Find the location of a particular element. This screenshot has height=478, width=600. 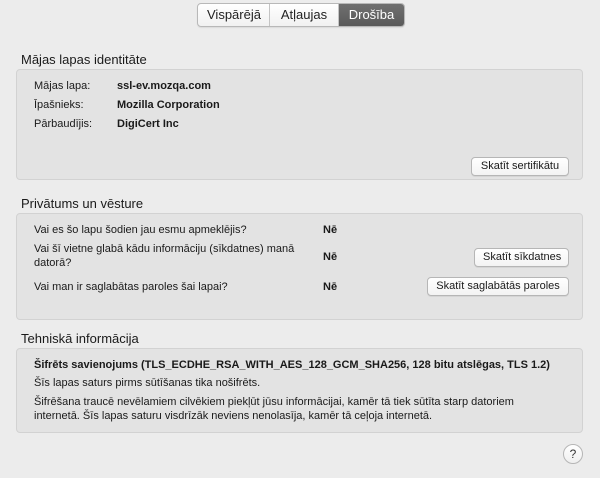

identity-section-title: Mājas lapas identitāte is located at coordinates (84, 59).